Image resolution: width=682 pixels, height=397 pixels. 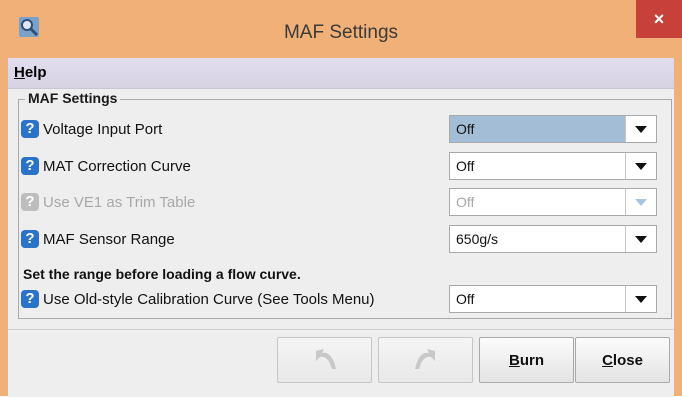 I want to click on setting-row-use-ve1-trim-table: ? Use VE1 as Trim Table Off, so click(x=345, y=202).